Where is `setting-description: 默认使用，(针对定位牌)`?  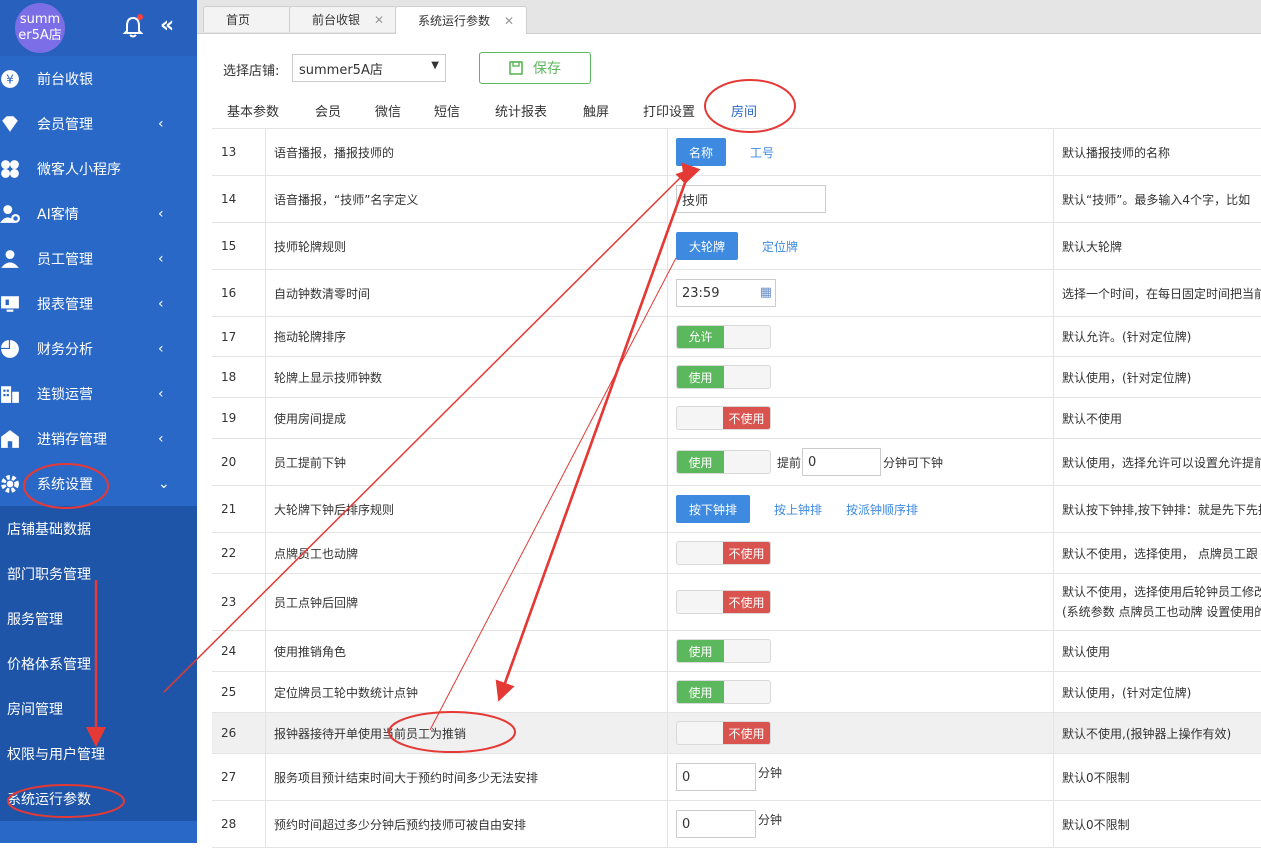
setting-description: 默认使用，(针对定位牌) is located at coordinates (1127, 377).